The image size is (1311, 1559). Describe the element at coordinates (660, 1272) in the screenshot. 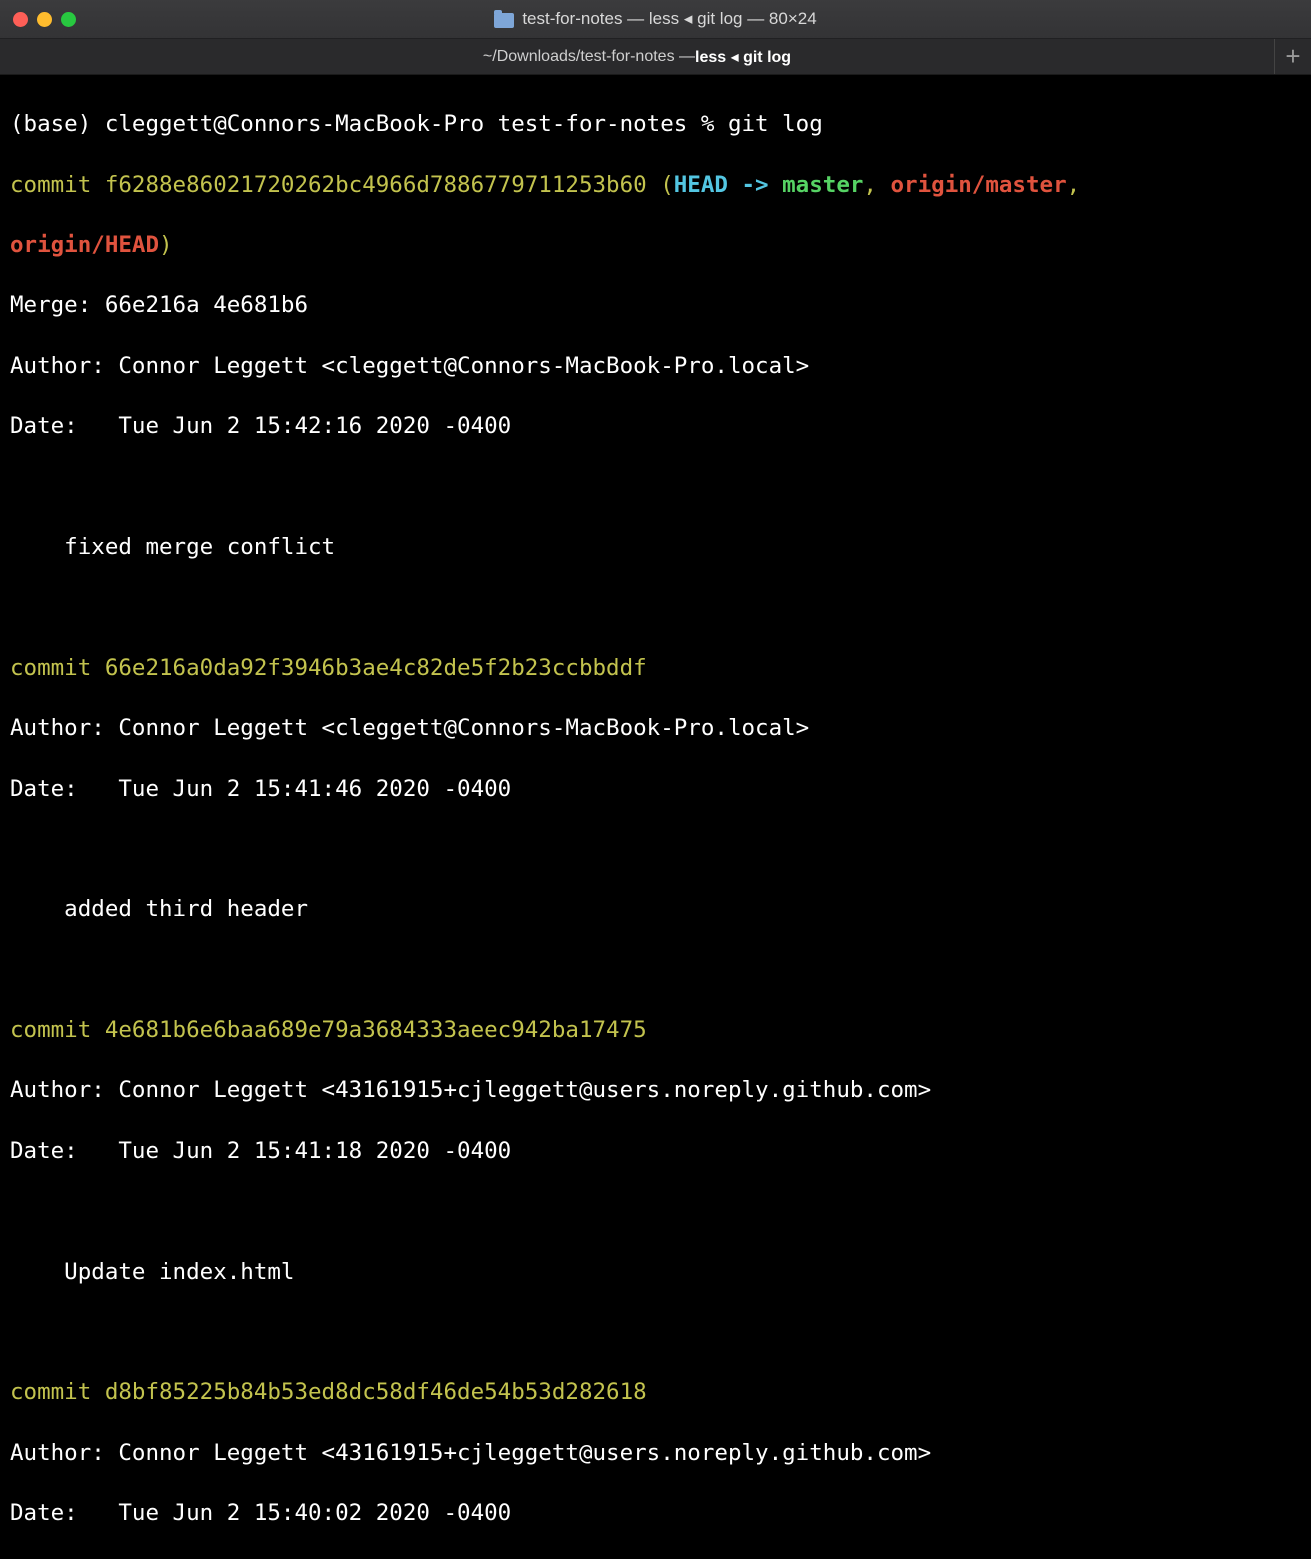

I see `message-line: Update index.html` at that location.